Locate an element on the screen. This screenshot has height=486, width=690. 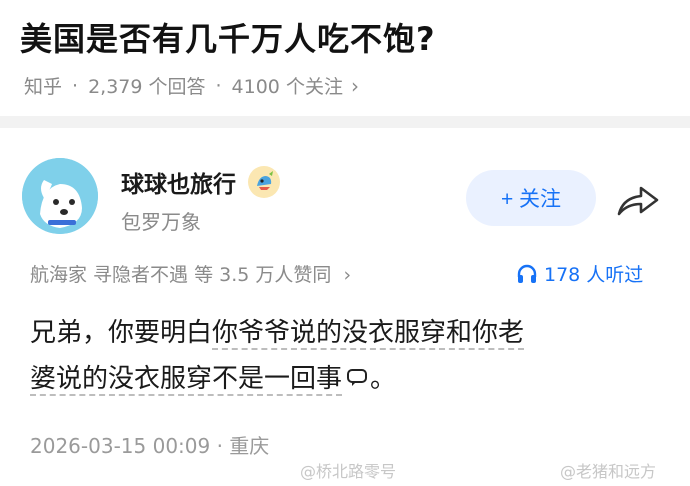
dog-avatar-icon is located at coordinates (60, 196).